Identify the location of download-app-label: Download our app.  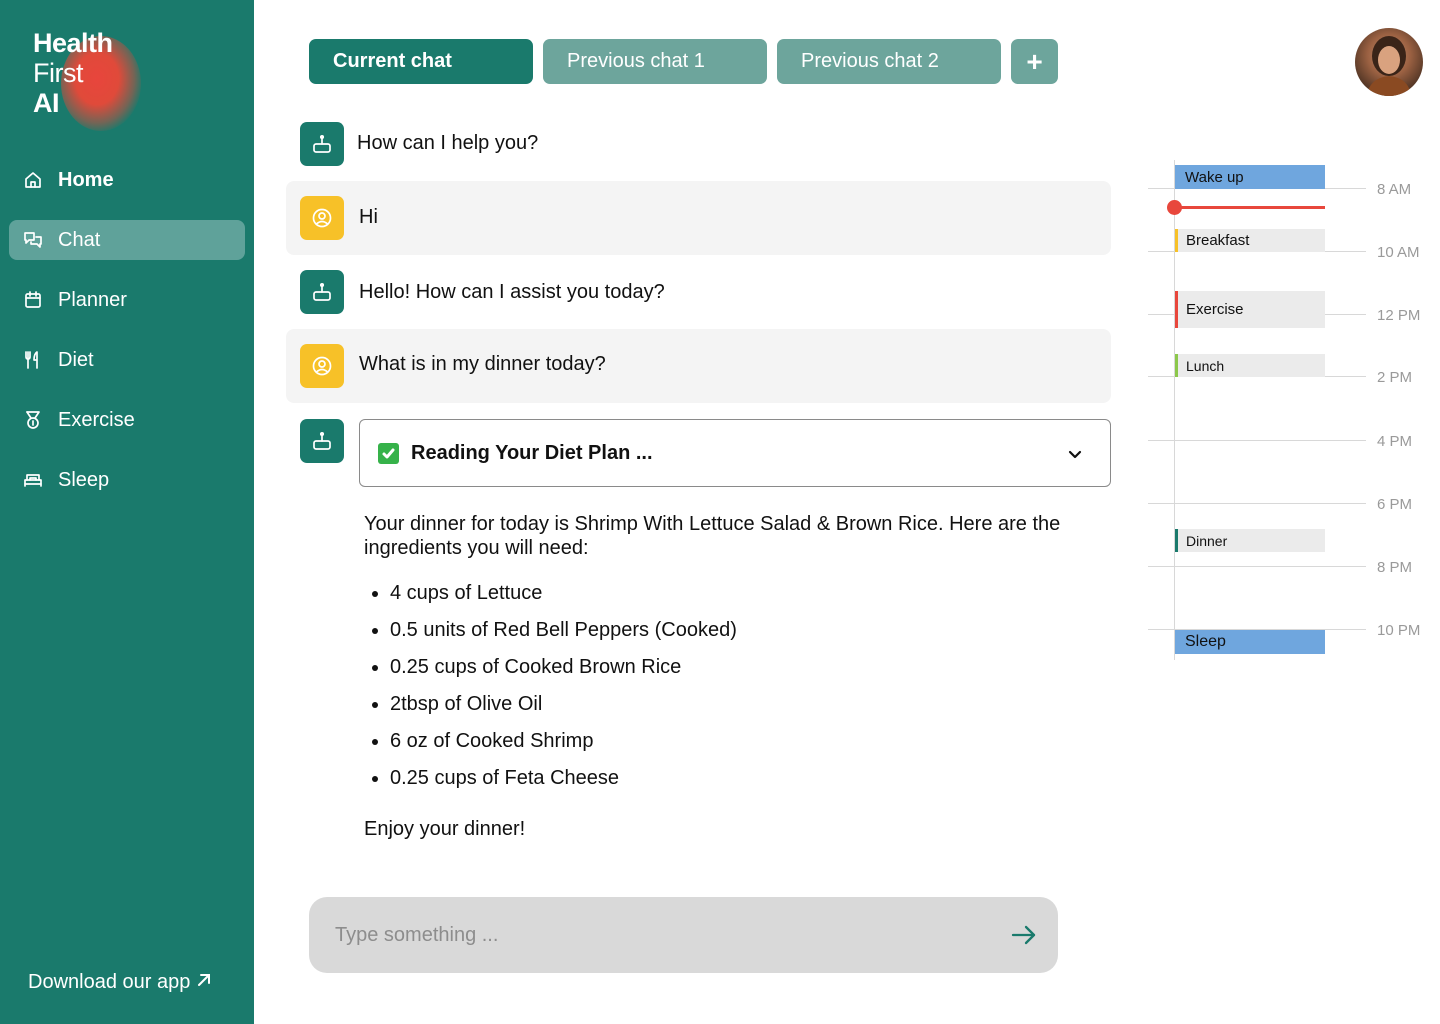
(109, 982).